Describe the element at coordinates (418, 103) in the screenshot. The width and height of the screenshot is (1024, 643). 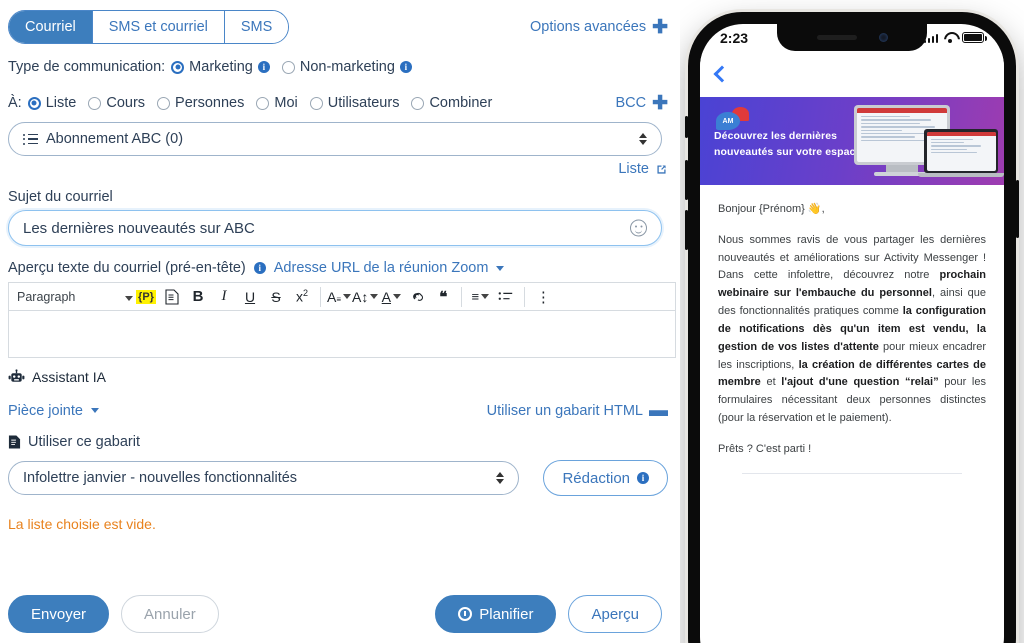
I see `radio-combiner-dot` at that location.